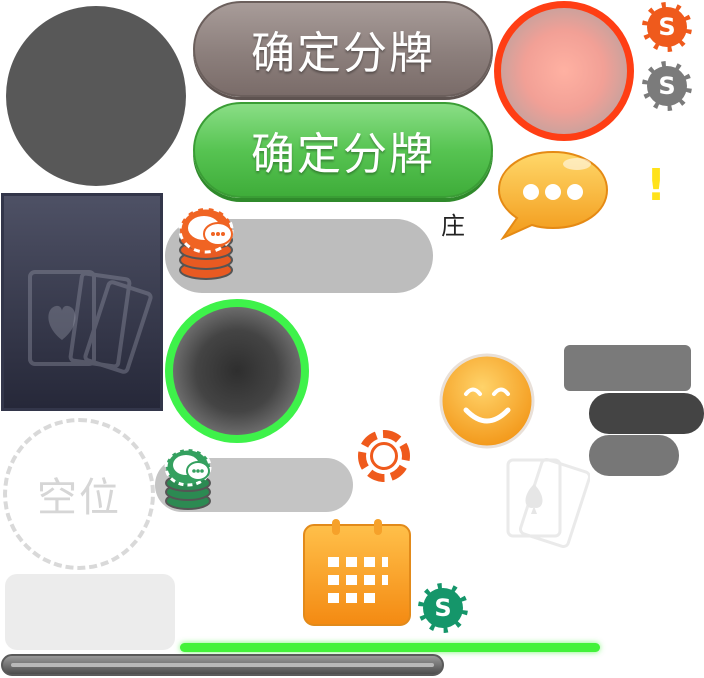  What do you see at coordinates (90, 612) in the screenshot?
I see `empty-panel` at bounding box center [90, 612].